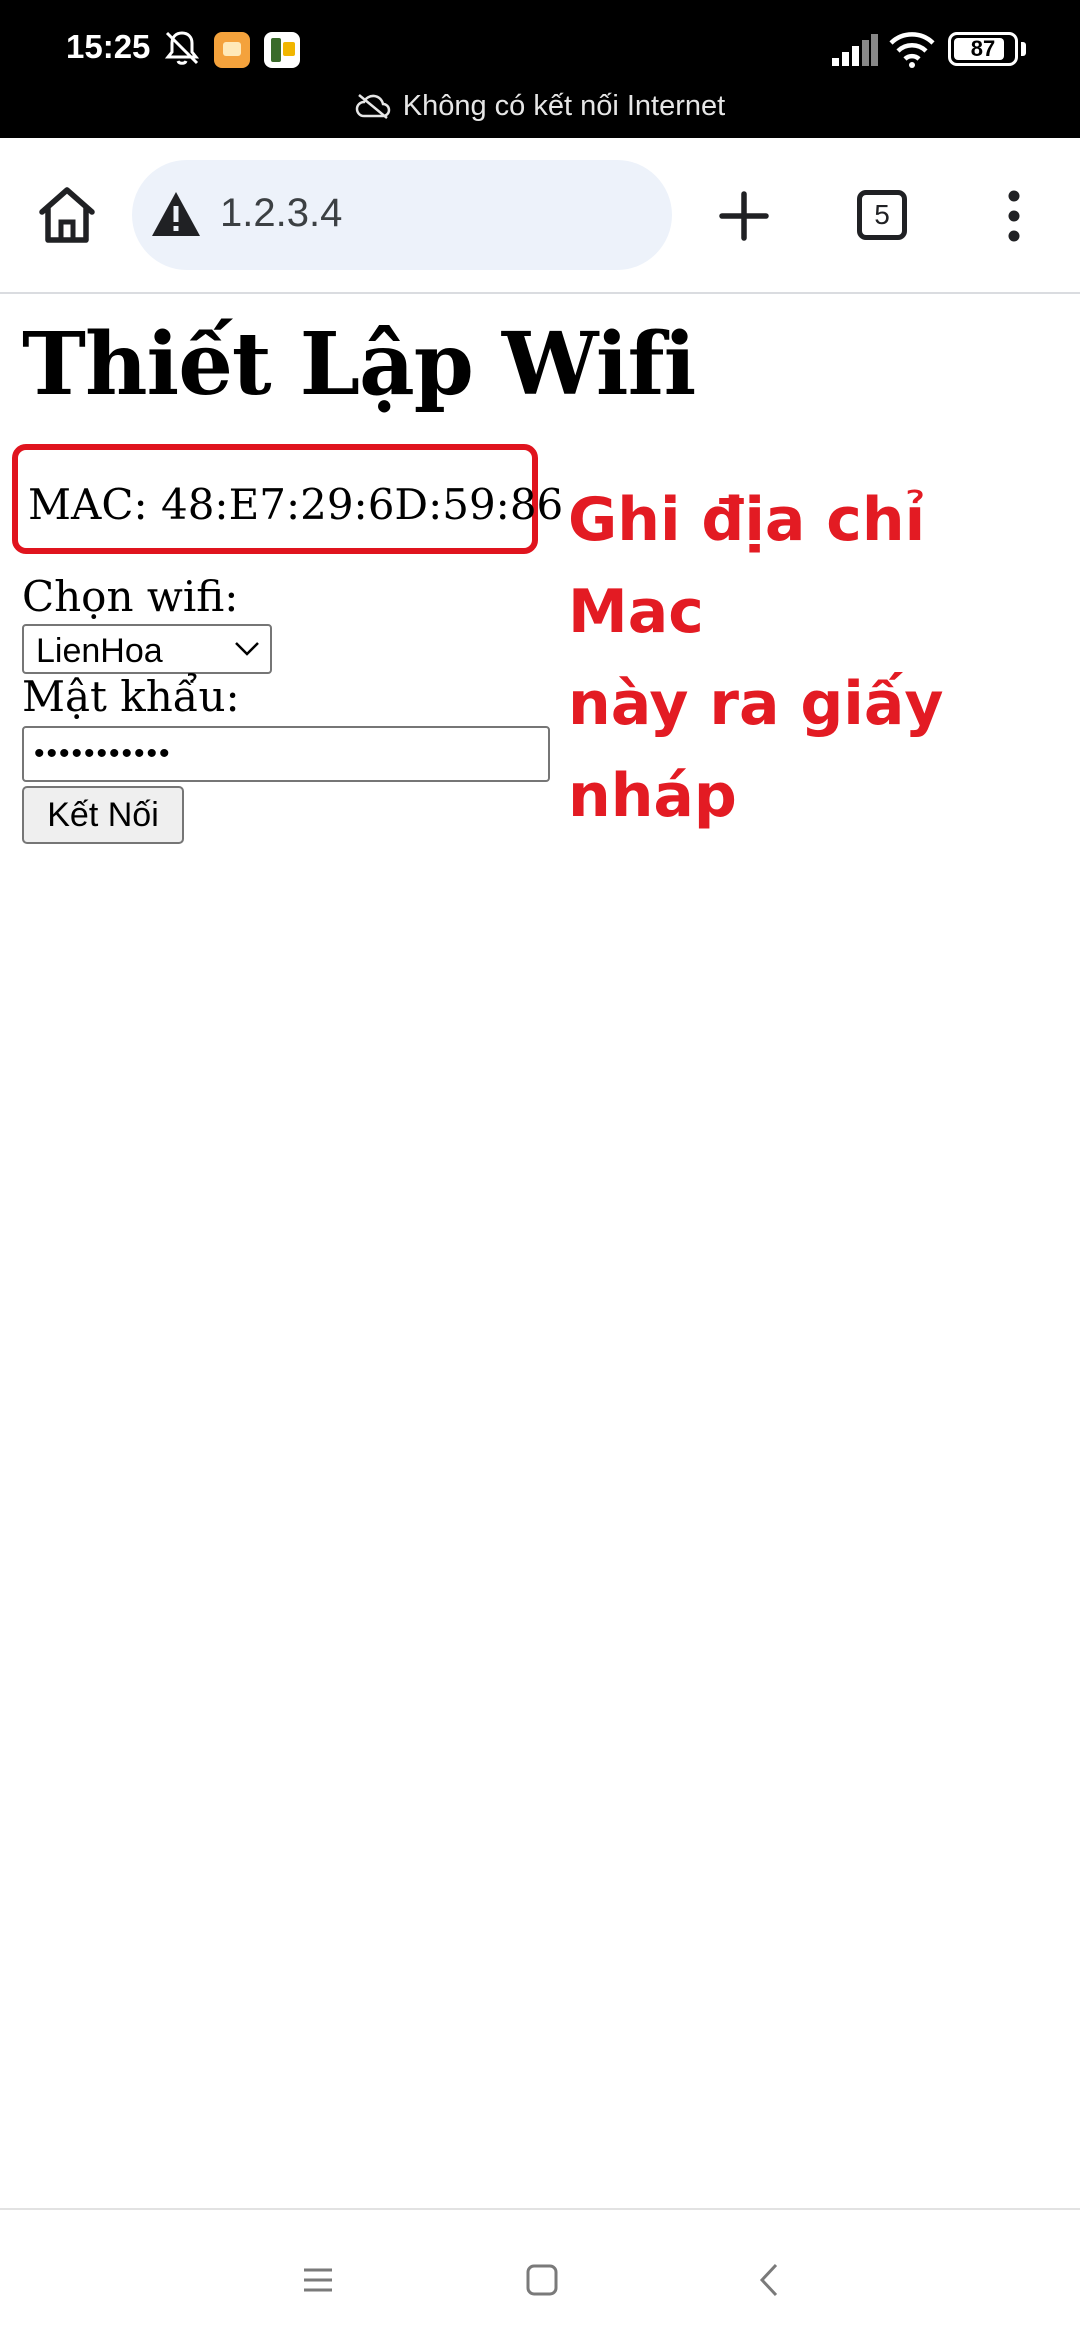  Describe the element at coordinates (770, 2280) in the screenshot. I see `back-icon` at that location.